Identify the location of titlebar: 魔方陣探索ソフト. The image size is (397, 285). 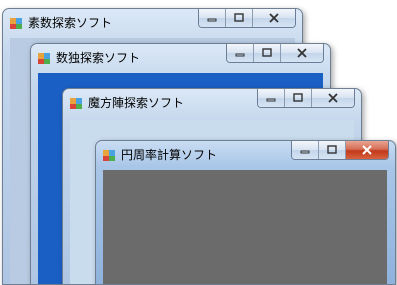
(212, 102).